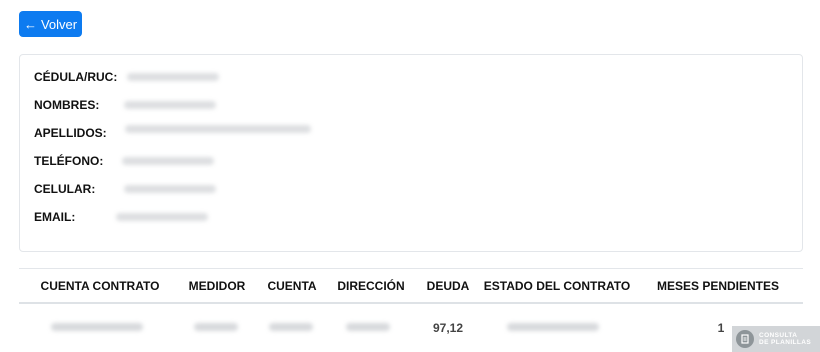 The image size is (820, 352). What do you see at coordinates (170, 105) in the screenshot?
I see `field-value-nombres-redacted` at bounding box center [170, 105].